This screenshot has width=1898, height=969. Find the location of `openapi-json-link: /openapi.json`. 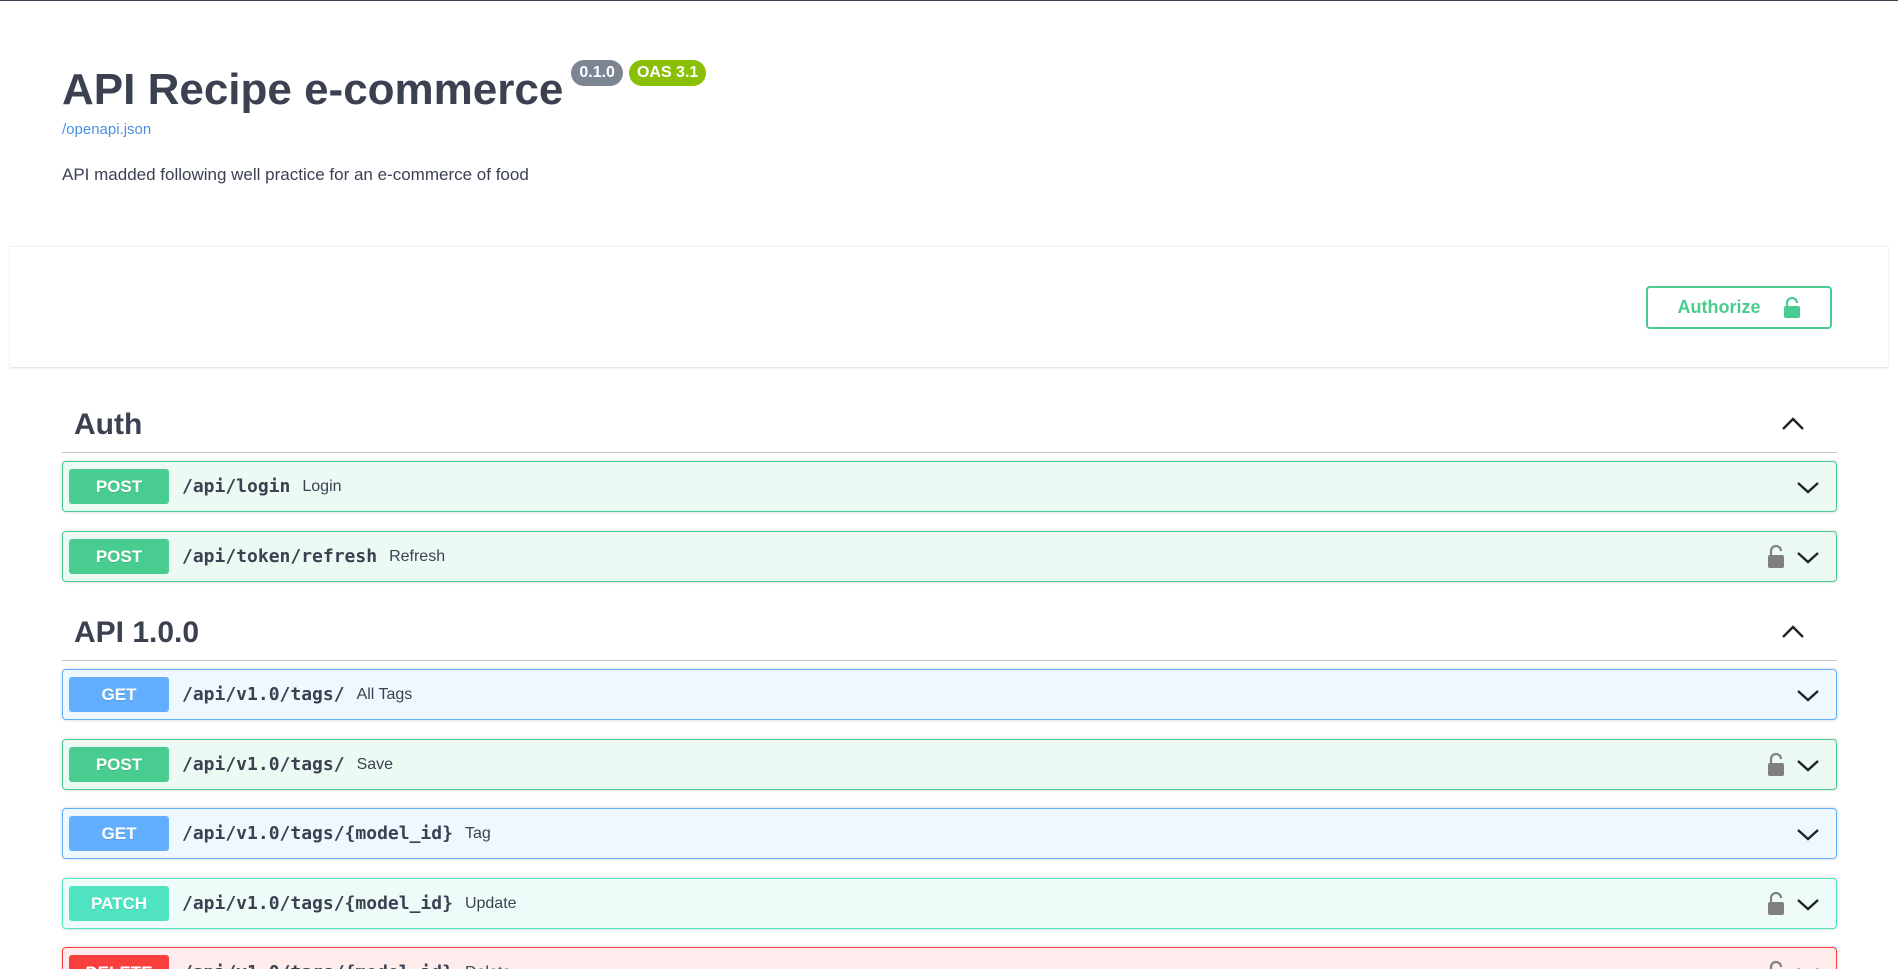

openapi-json-link: /openapi.json is located at coordinates (384, 129).